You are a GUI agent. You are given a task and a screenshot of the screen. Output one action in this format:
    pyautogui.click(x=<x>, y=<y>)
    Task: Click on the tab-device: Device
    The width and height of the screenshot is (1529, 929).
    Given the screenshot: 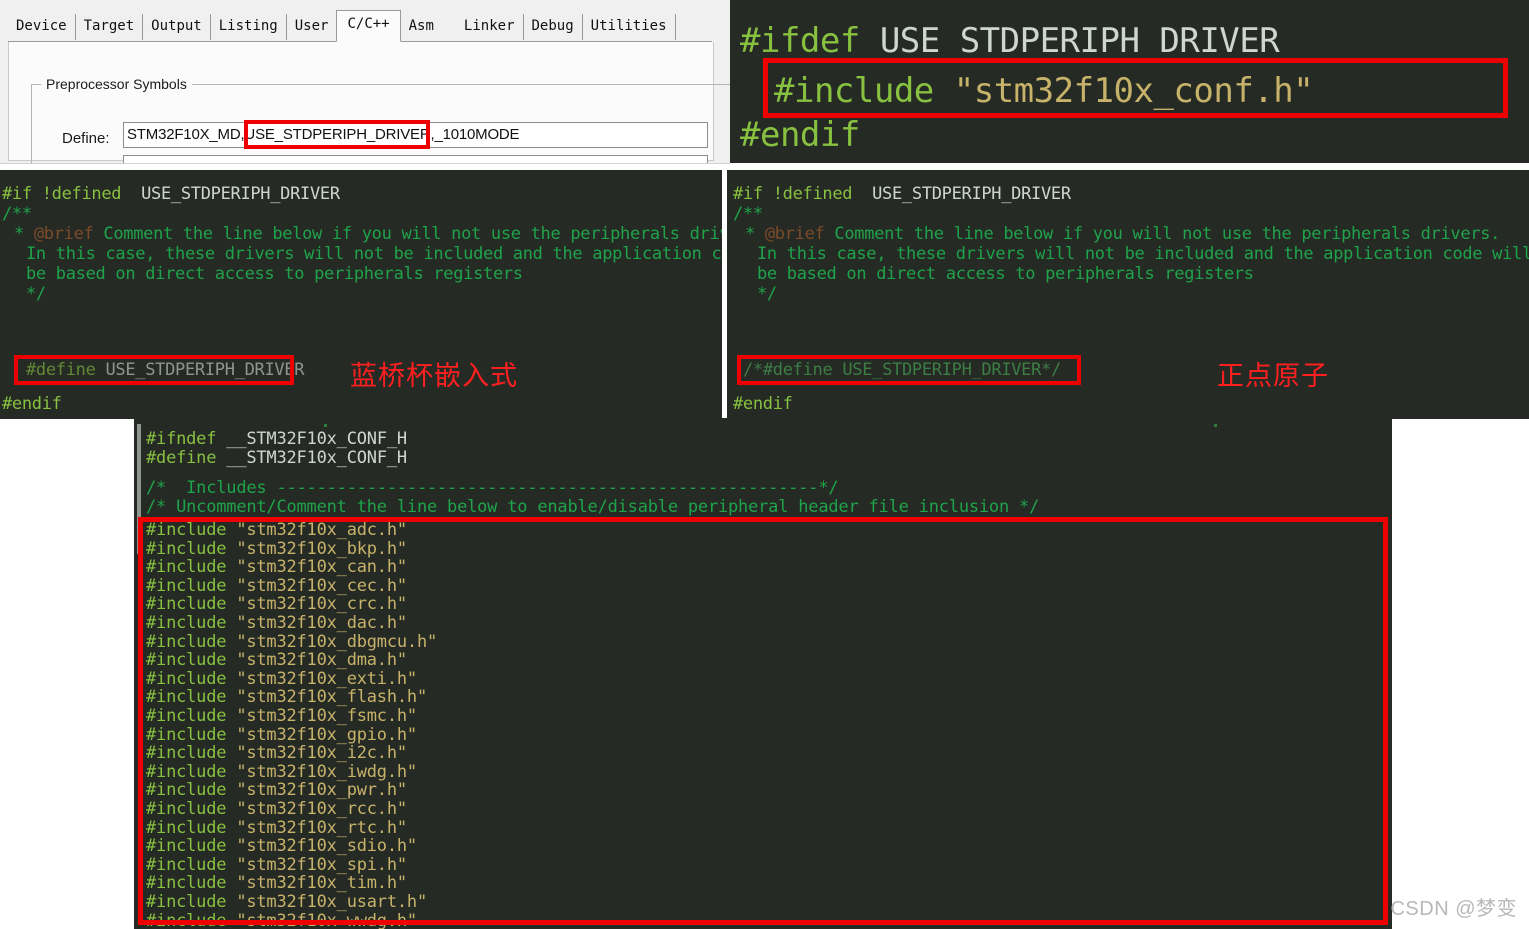 What is the action you would take?
    pyautogui.click(x=42, y=27)
    